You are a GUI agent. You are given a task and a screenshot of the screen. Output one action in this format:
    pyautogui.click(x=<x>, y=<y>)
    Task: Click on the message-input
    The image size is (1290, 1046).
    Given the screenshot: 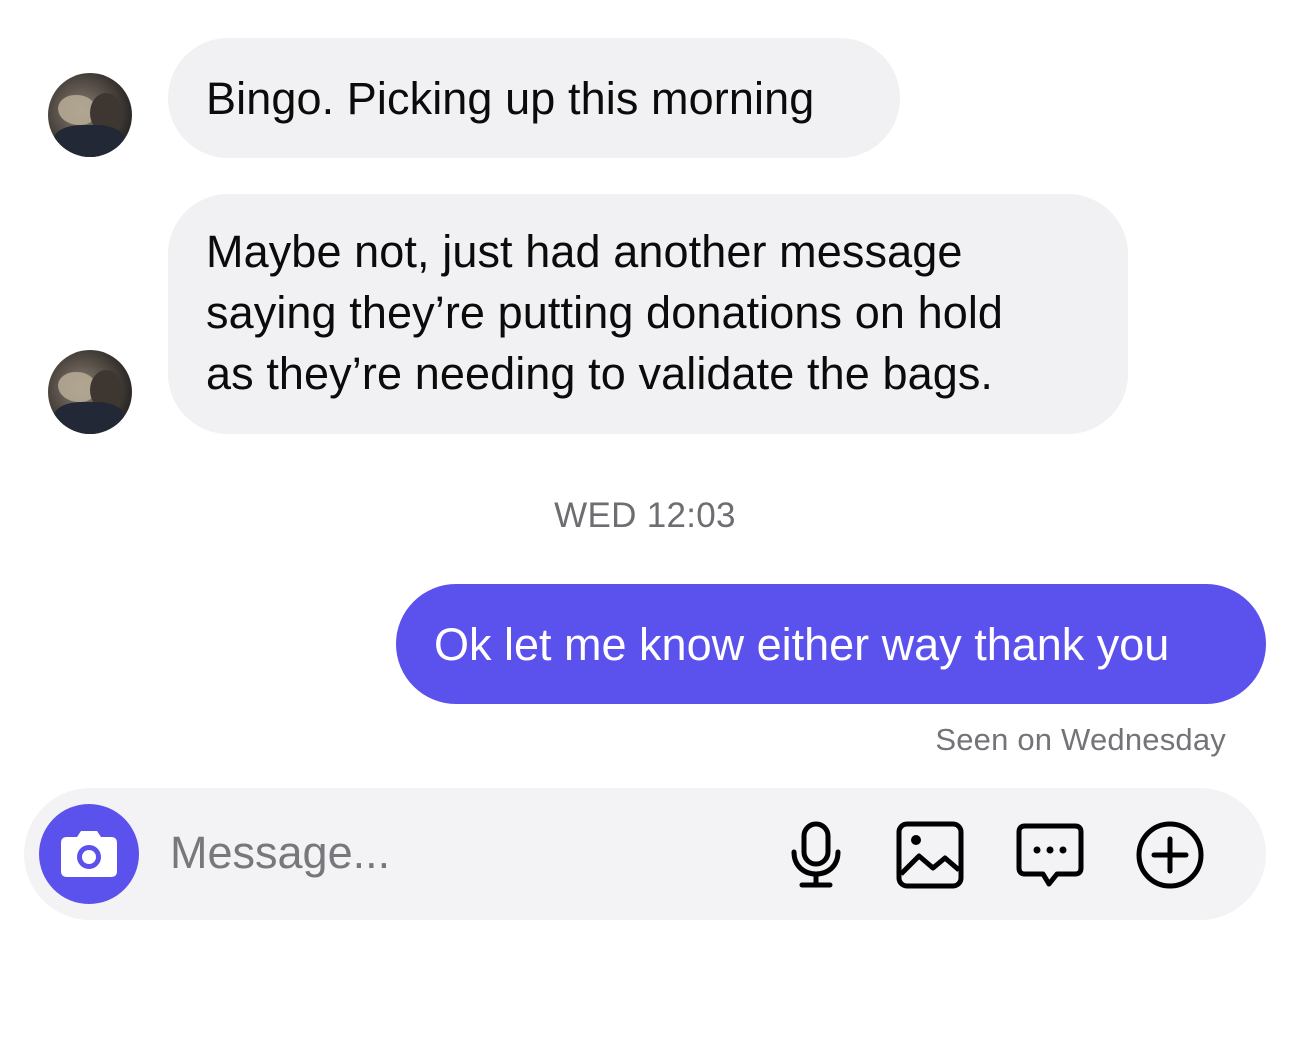 What is the action you would take?
    pyautogui.click(x=450, y=853)
    